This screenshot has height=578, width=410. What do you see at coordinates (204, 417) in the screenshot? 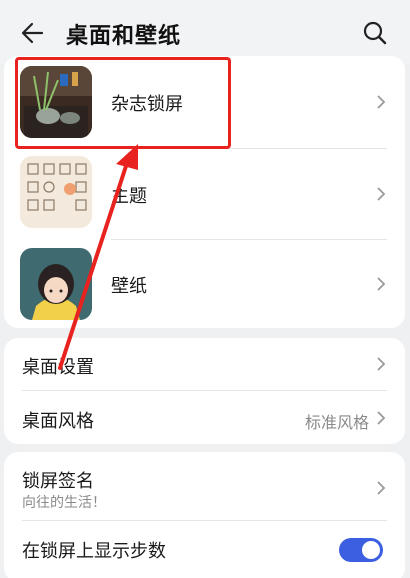
I see `list-item-desktop-style: 桌面风格 标准风格` at bounding box center [204, 417].